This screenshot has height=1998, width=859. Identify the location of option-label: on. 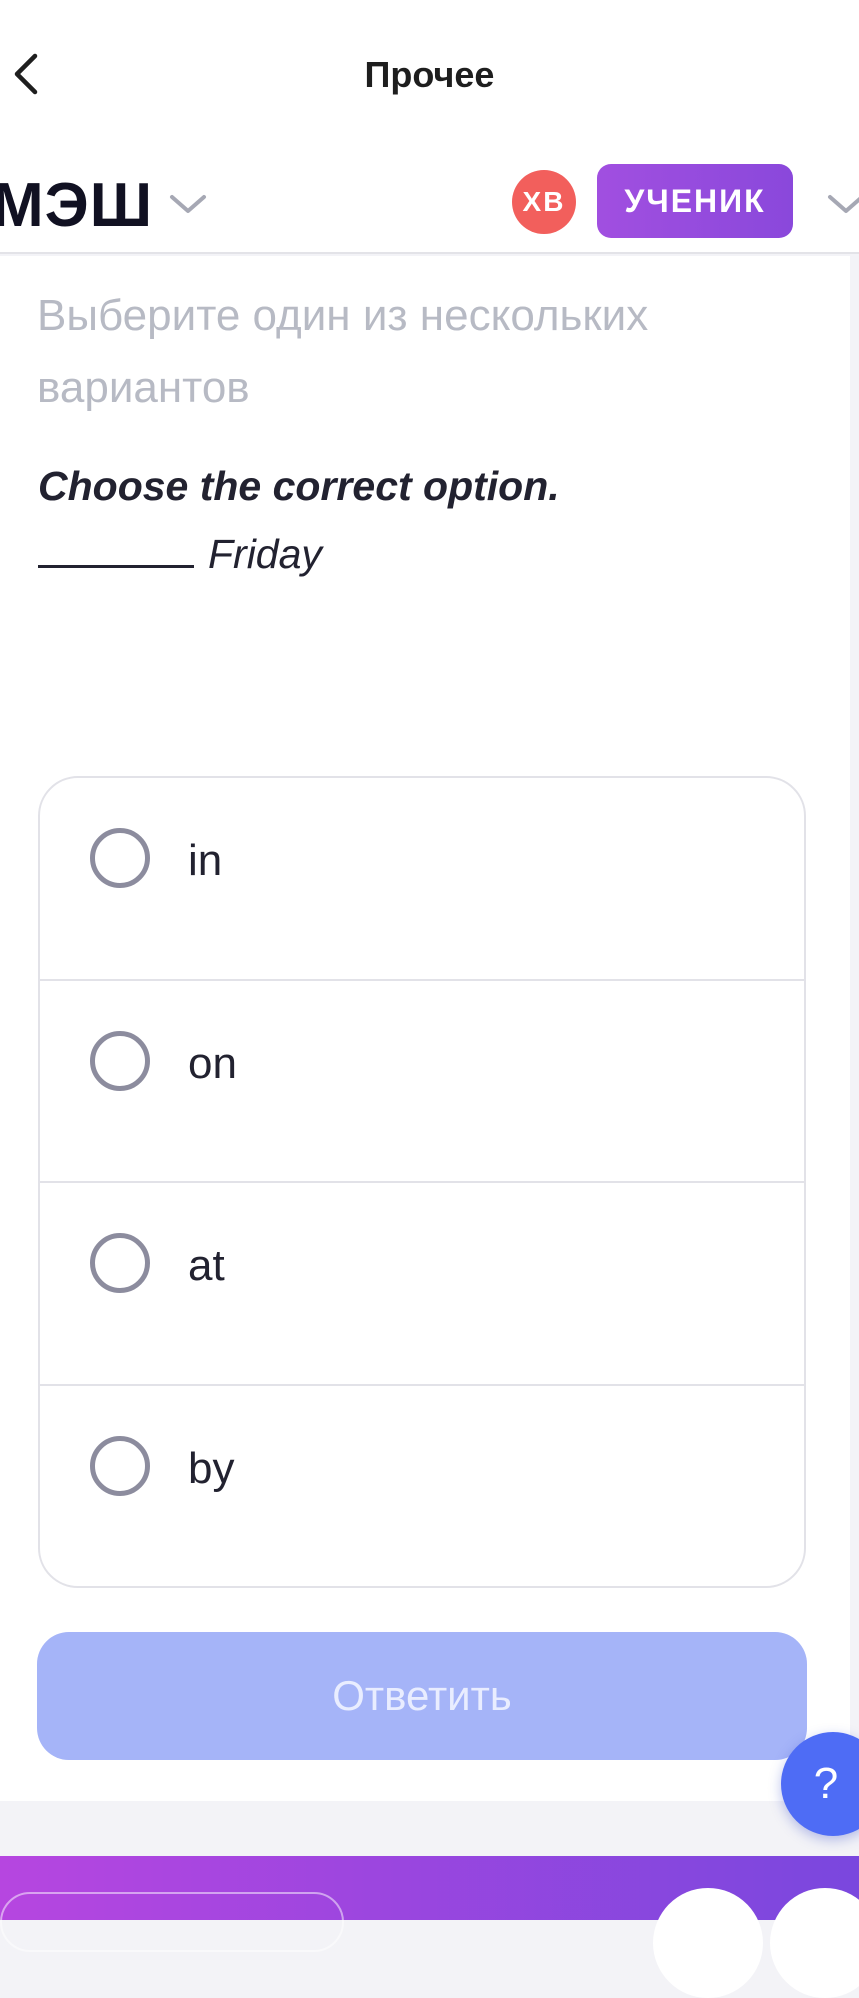
(212, 1063).